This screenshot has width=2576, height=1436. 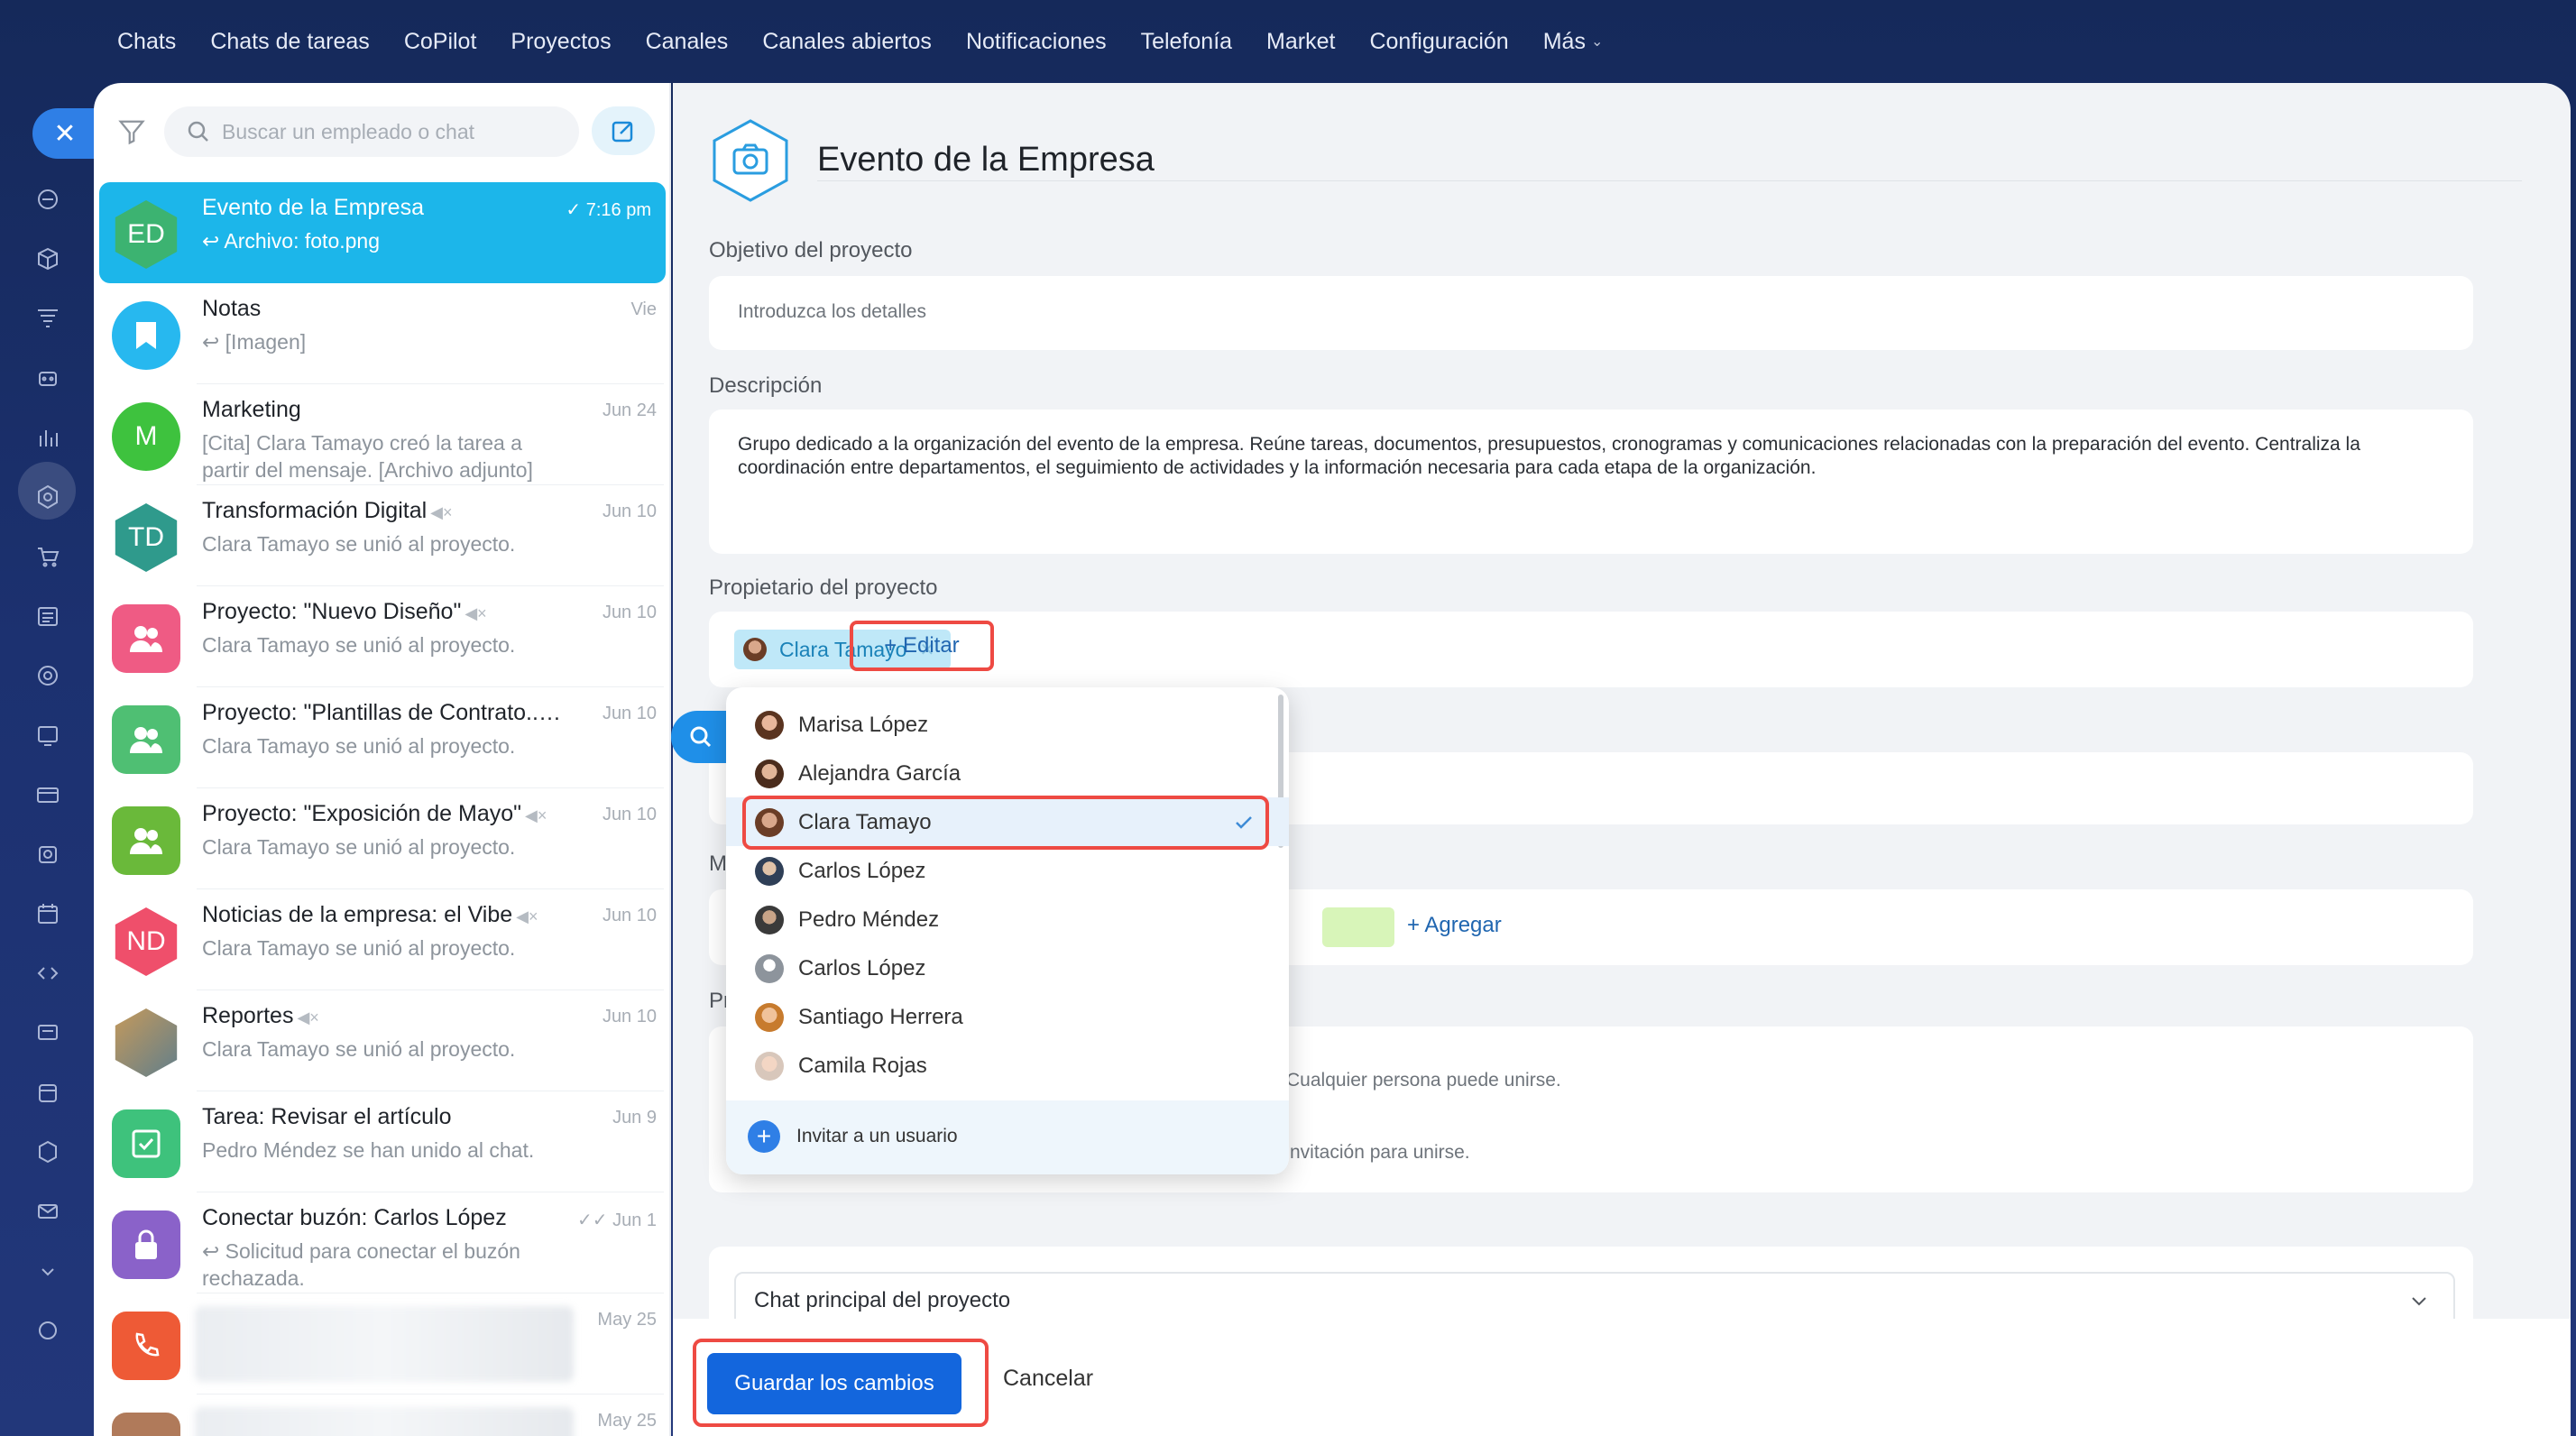 I want to click on nav-market: Market, so click(x=1300, y=42).